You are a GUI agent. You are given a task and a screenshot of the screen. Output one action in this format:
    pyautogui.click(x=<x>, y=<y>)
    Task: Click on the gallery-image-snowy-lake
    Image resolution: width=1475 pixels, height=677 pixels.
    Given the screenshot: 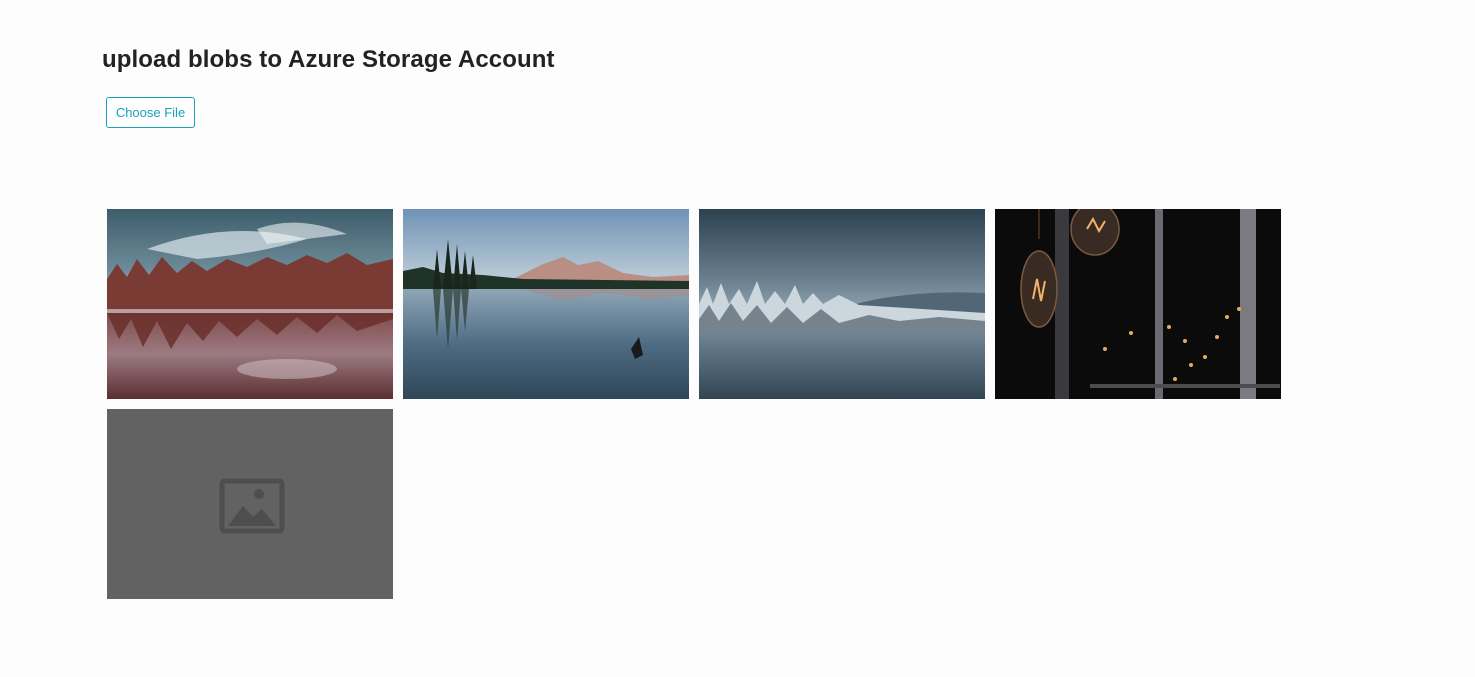 What is the action you would take?
    pyautogui.click(x=842, y=304)
    